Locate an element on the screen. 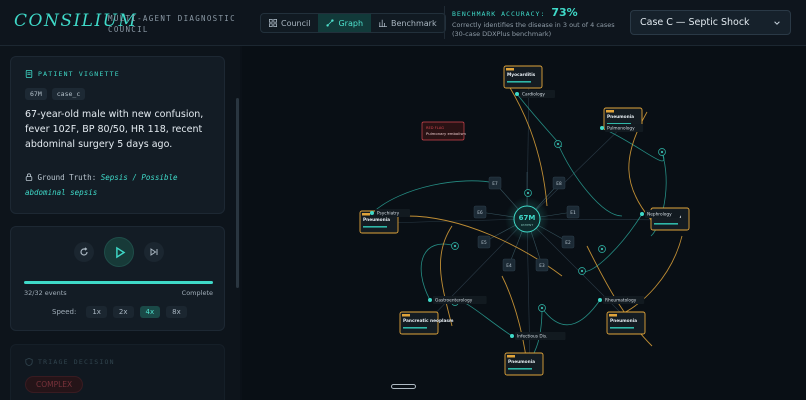 The width and height of the screenshot is (806, 400). app-subtitle: MULTI-AGENT DIAGNOSTIC COUNCIL is located at coordinates (172, 24).